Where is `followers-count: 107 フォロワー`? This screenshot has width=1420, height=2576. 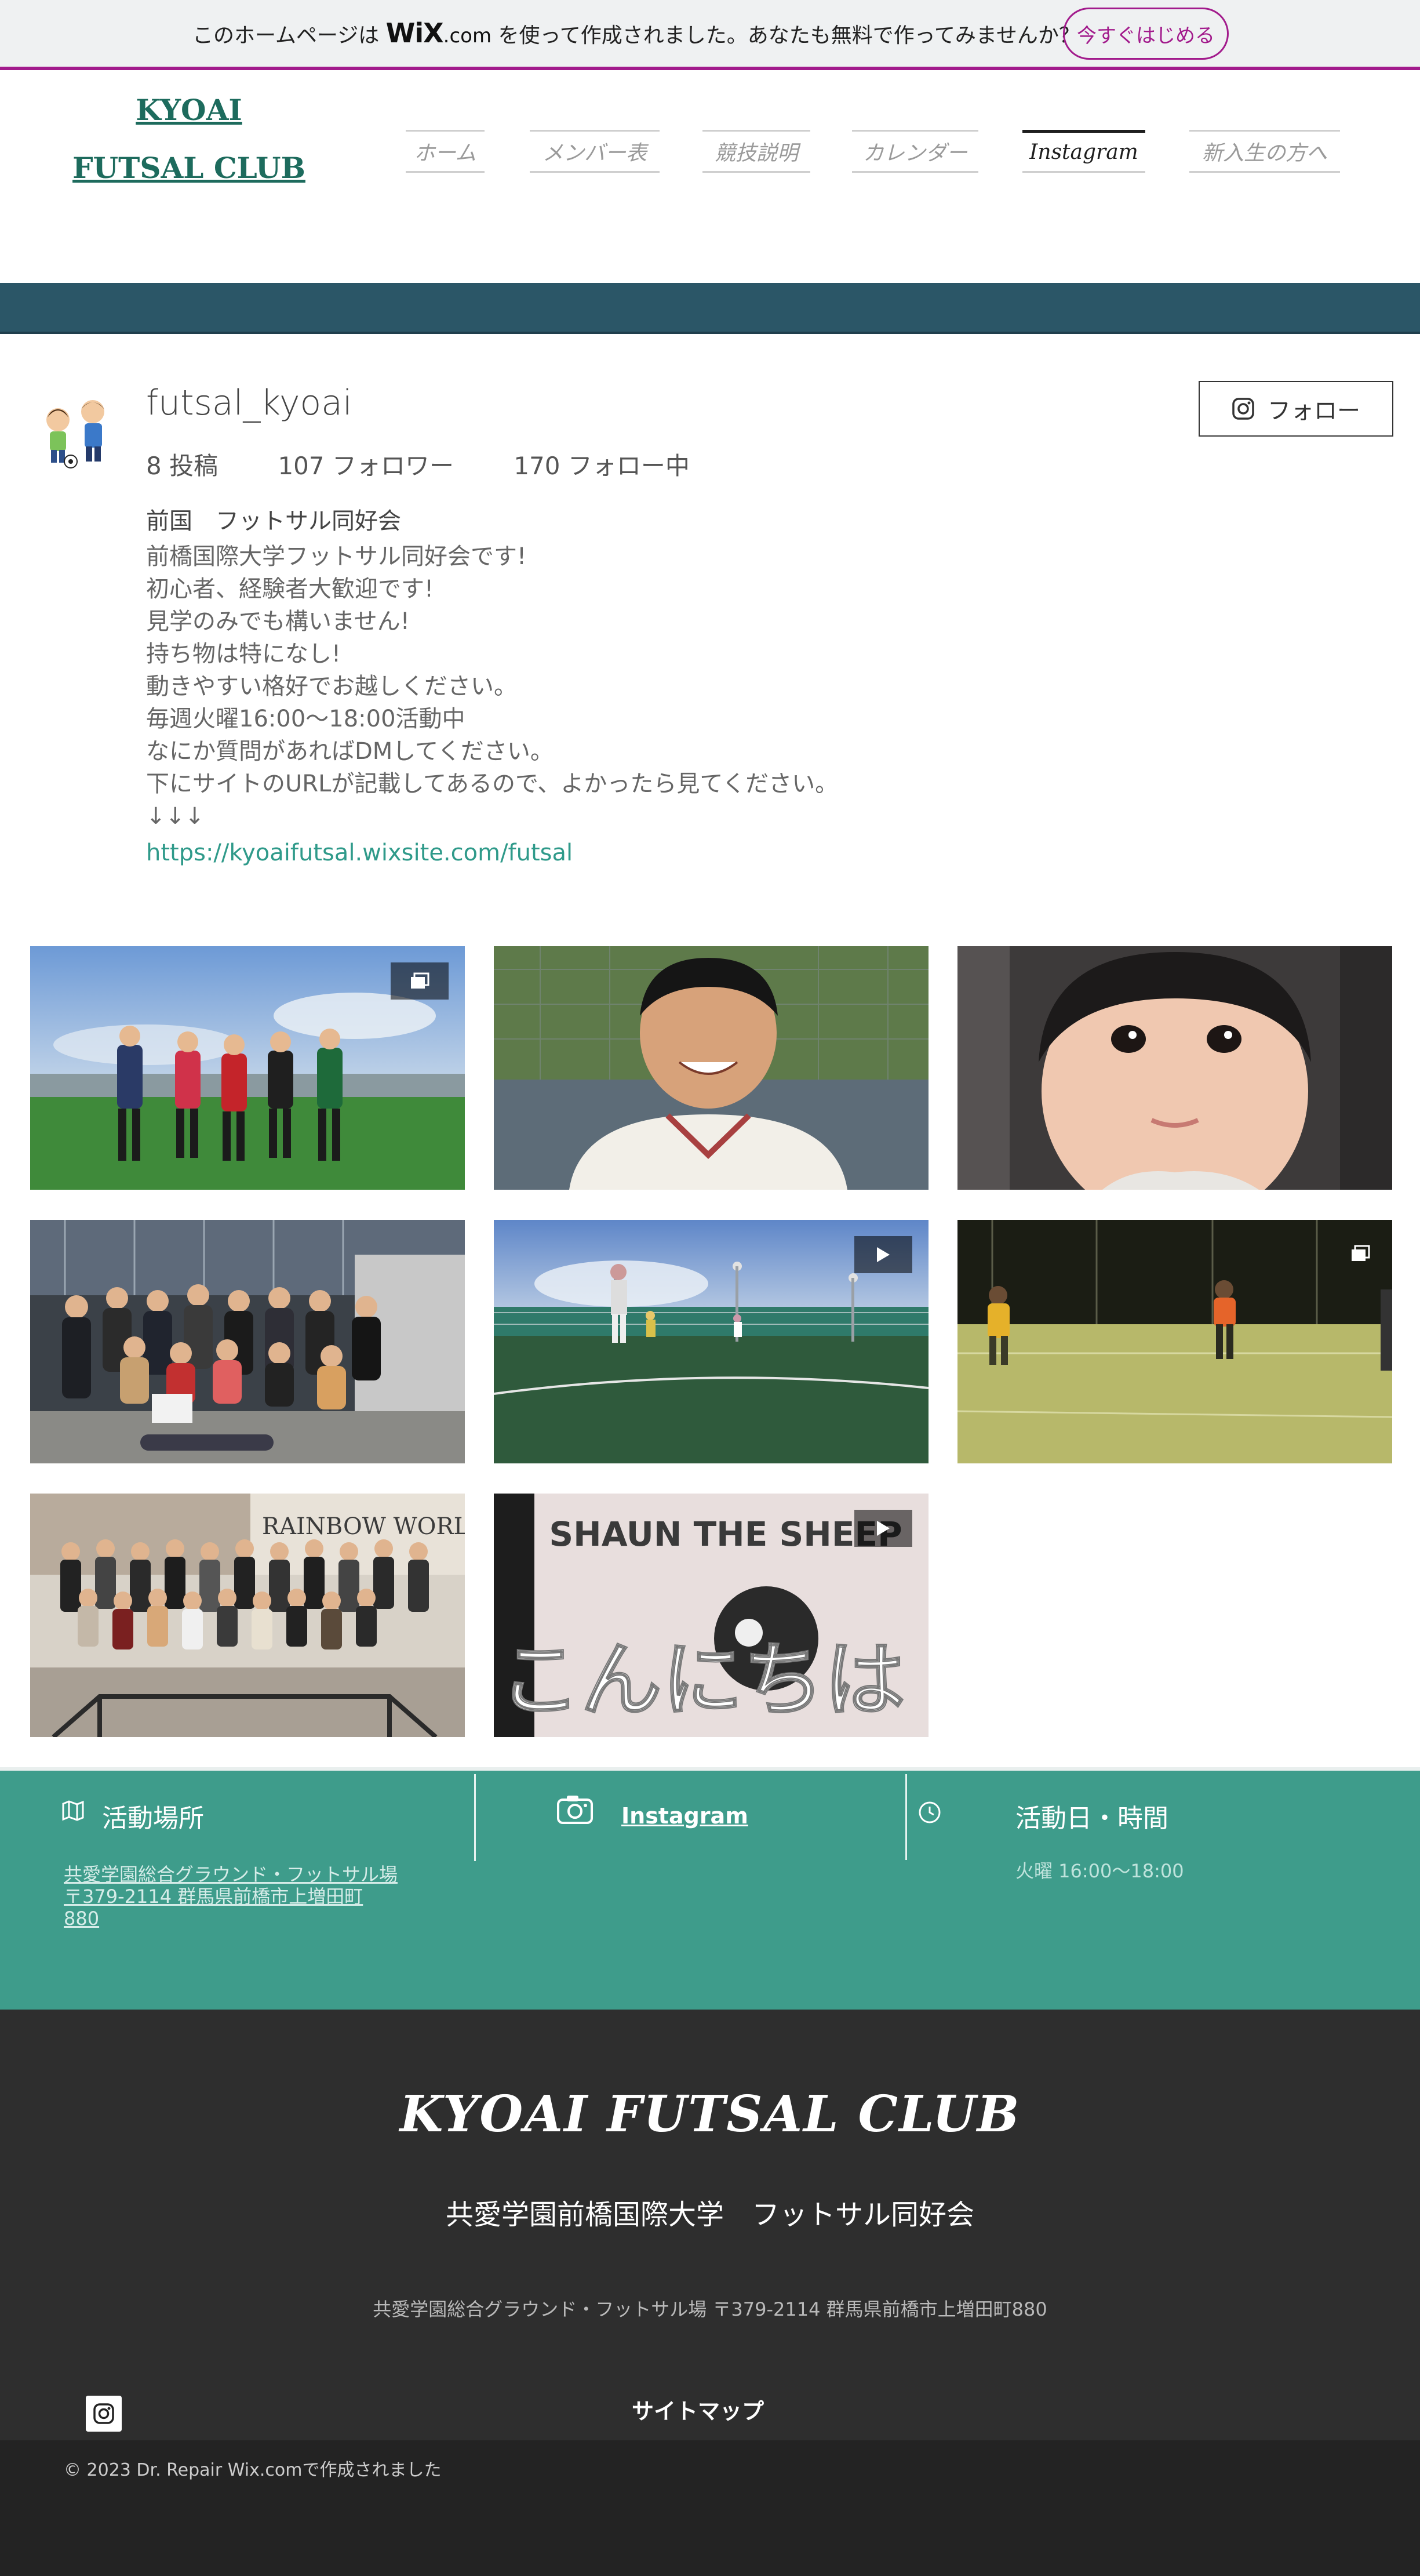
followers-count: 107 フォロワー is located at coordinates (366, 466).